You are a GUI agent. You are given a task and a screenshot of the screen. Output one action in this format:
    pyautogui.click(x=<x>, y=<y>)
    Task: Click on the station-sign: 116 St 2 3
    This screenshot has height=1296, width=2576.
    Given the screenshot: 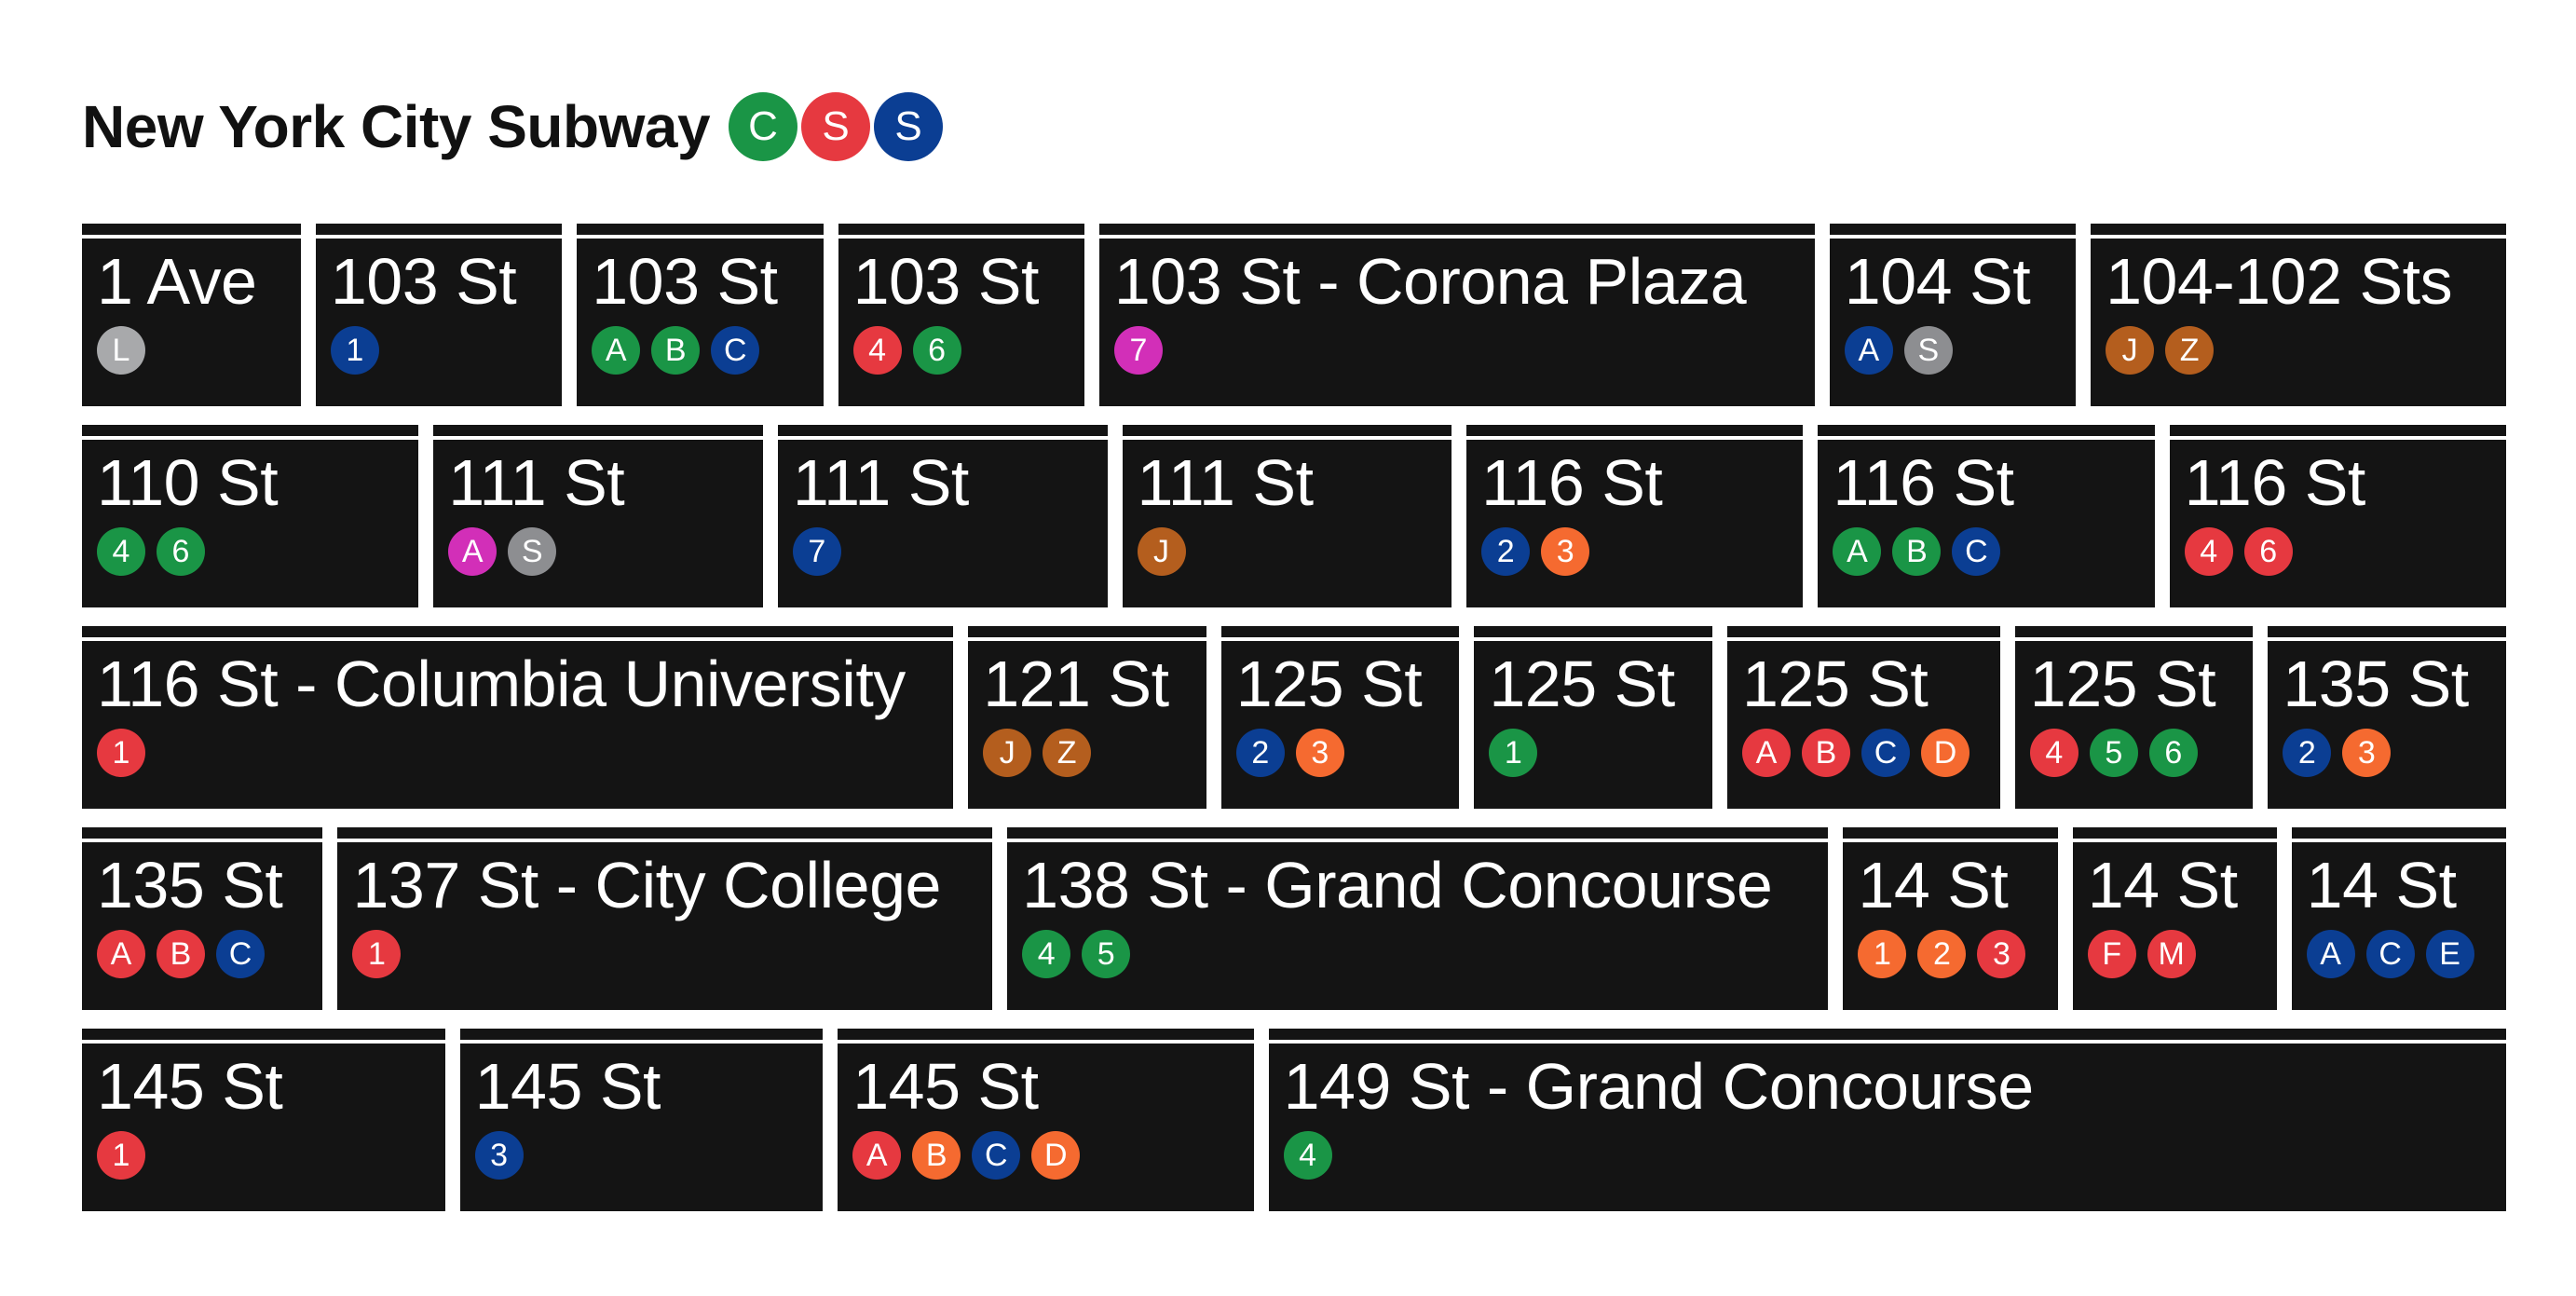 What is the action you would take?
    pyautogui.click(x=1635, y=516)
    